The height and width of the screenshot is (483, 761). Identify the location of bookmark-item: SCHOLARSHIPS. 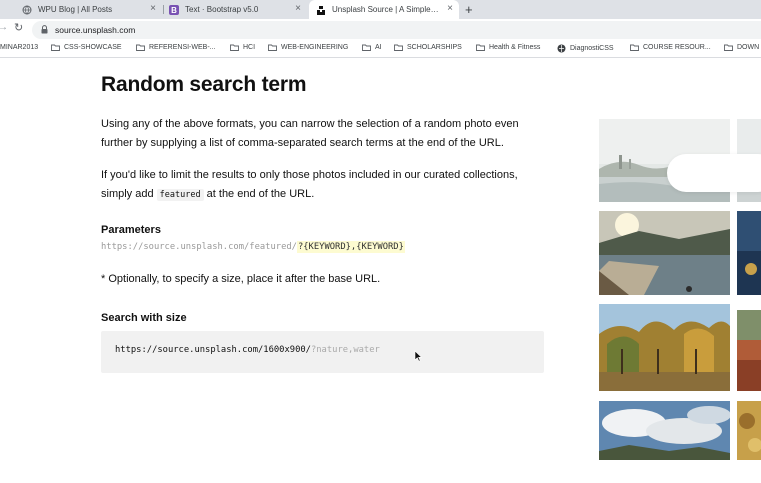
(428, 47).